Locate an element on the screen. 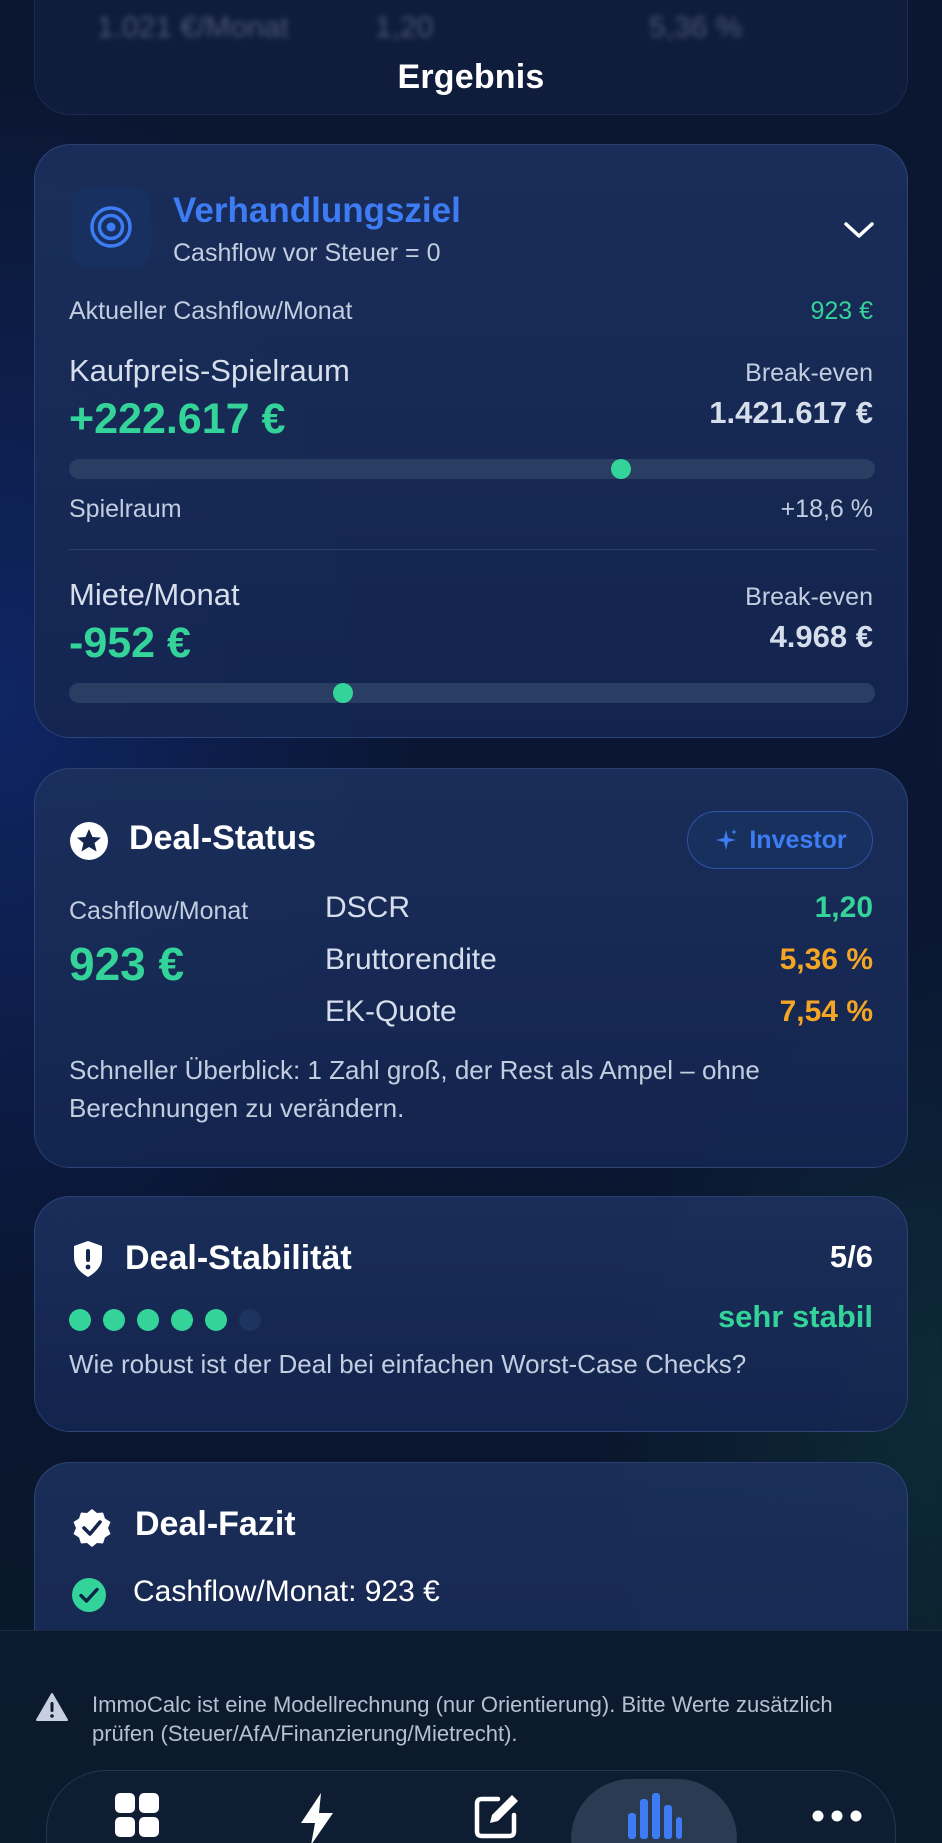 This screenshot has width=942, height=1843. bar-chart-icon is located at coordinates (655, 1816).